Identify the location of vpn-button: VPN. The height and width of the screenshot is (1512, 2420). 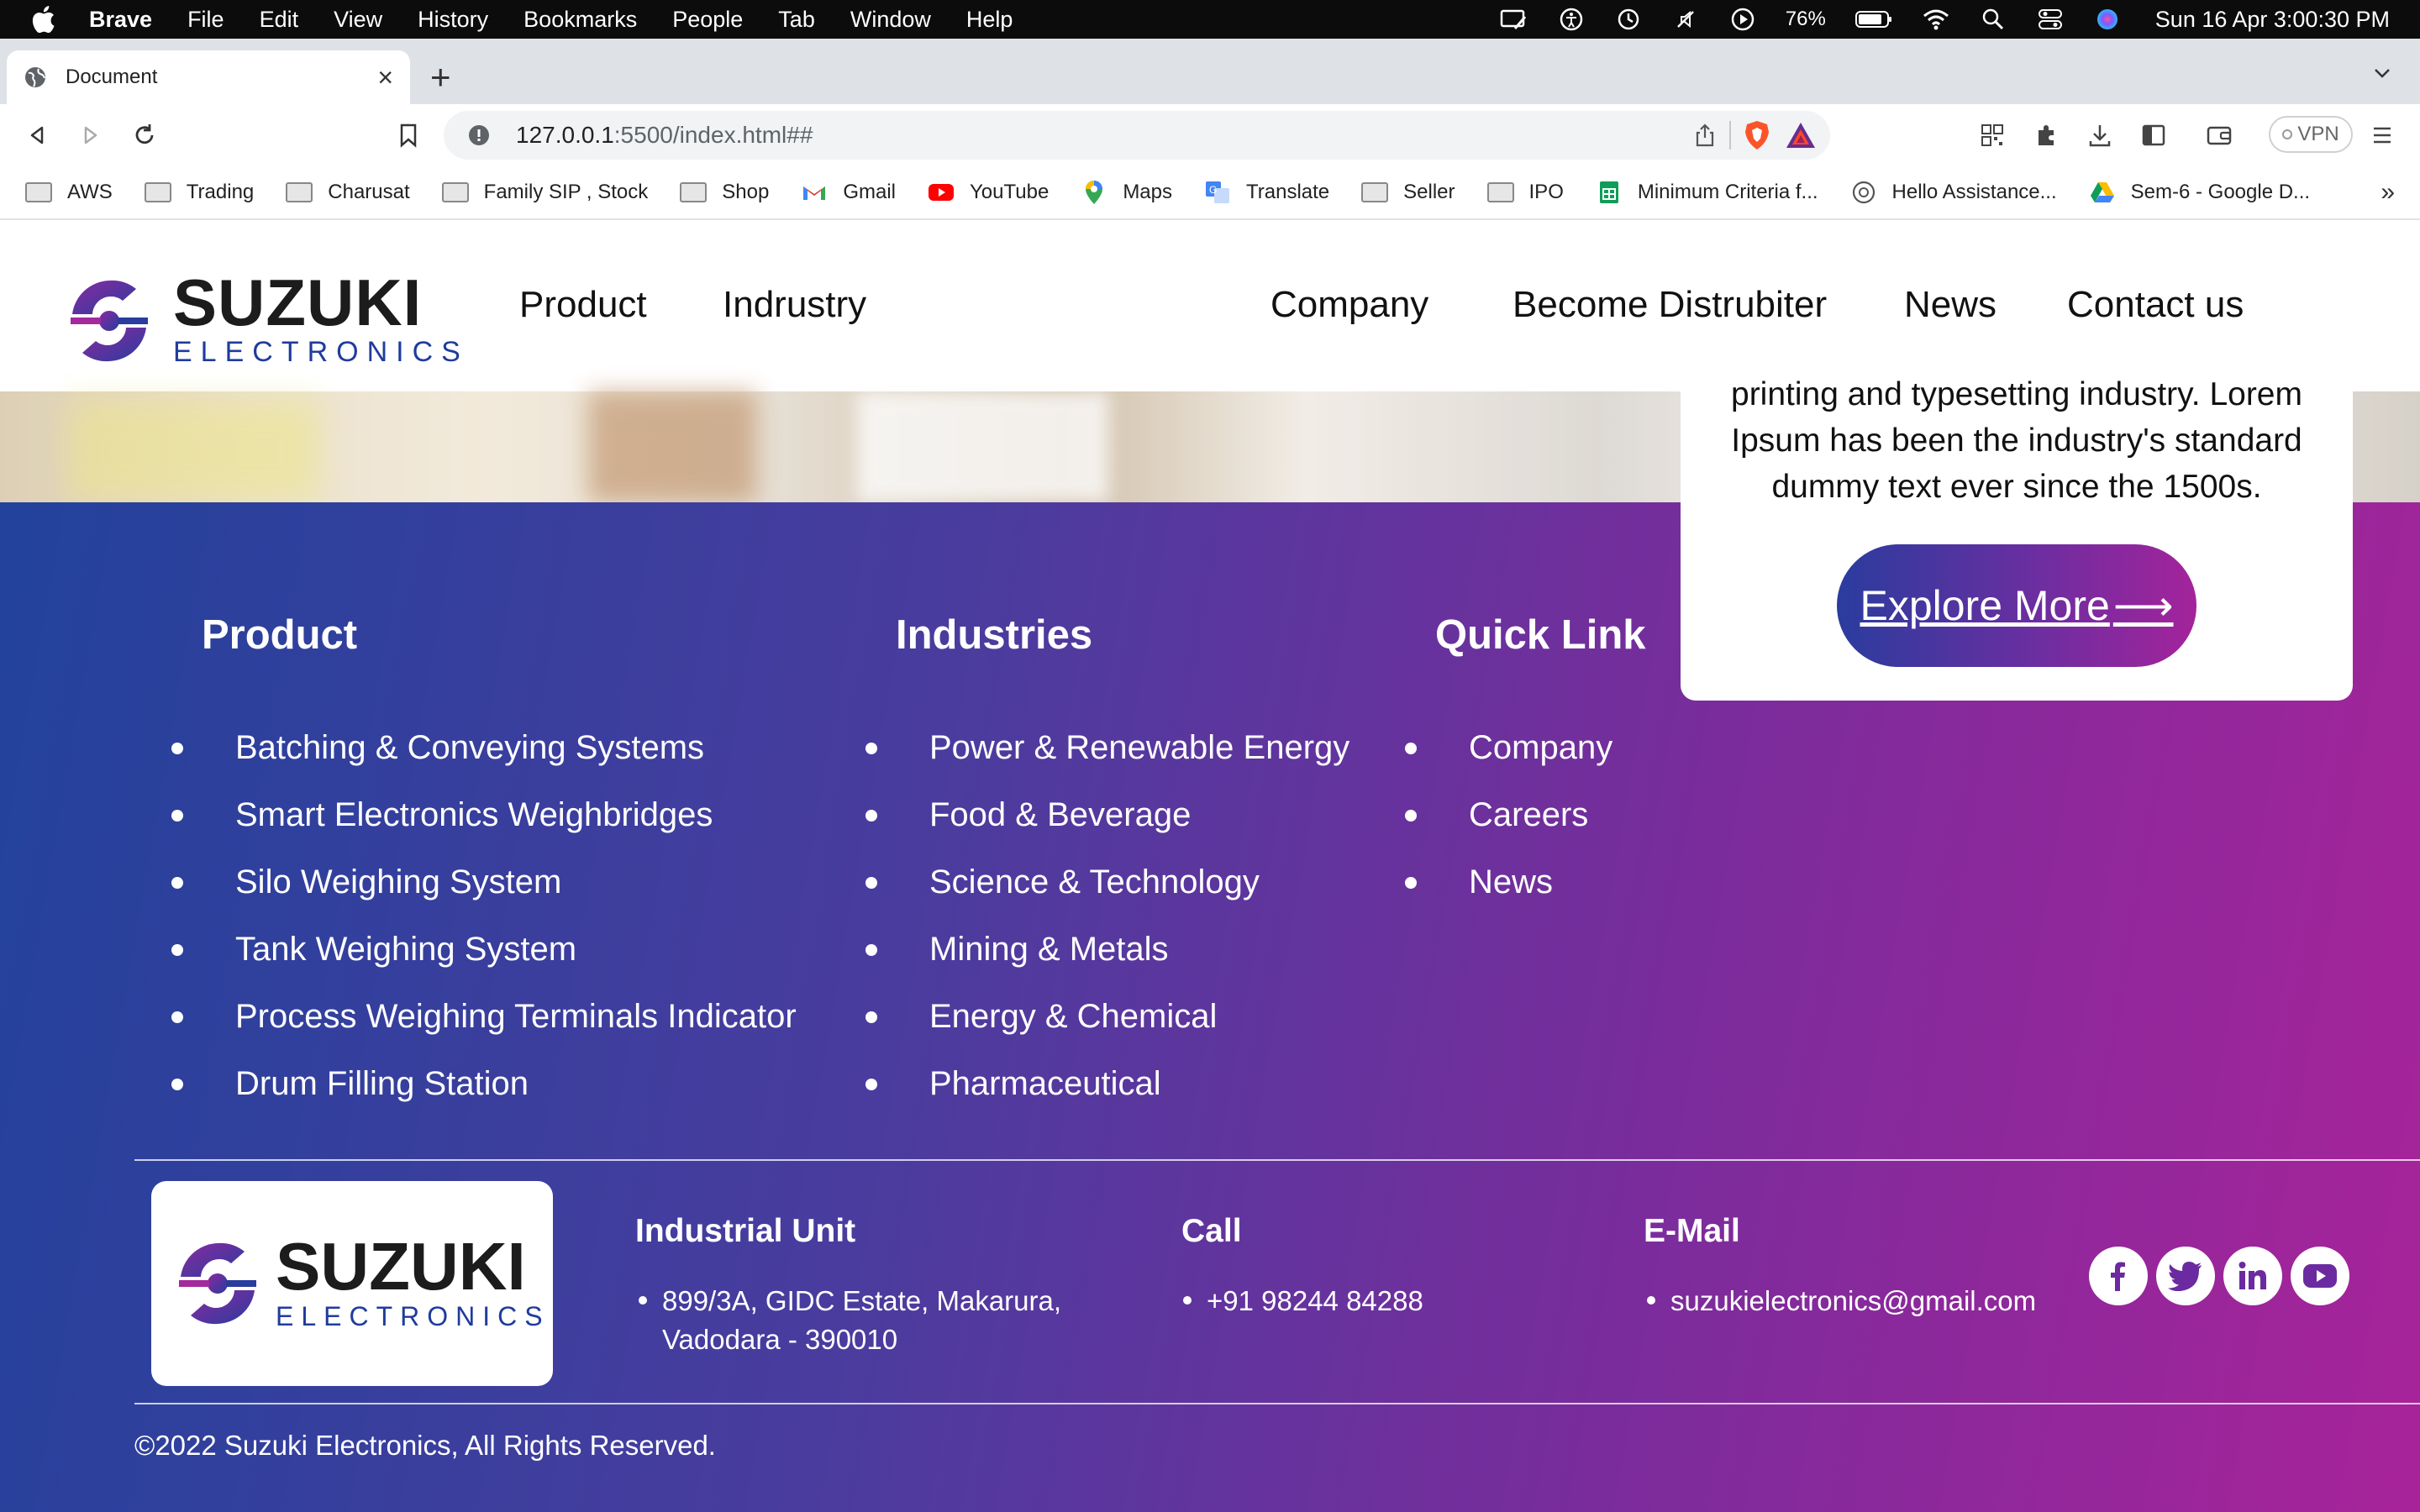
(2311, 134).